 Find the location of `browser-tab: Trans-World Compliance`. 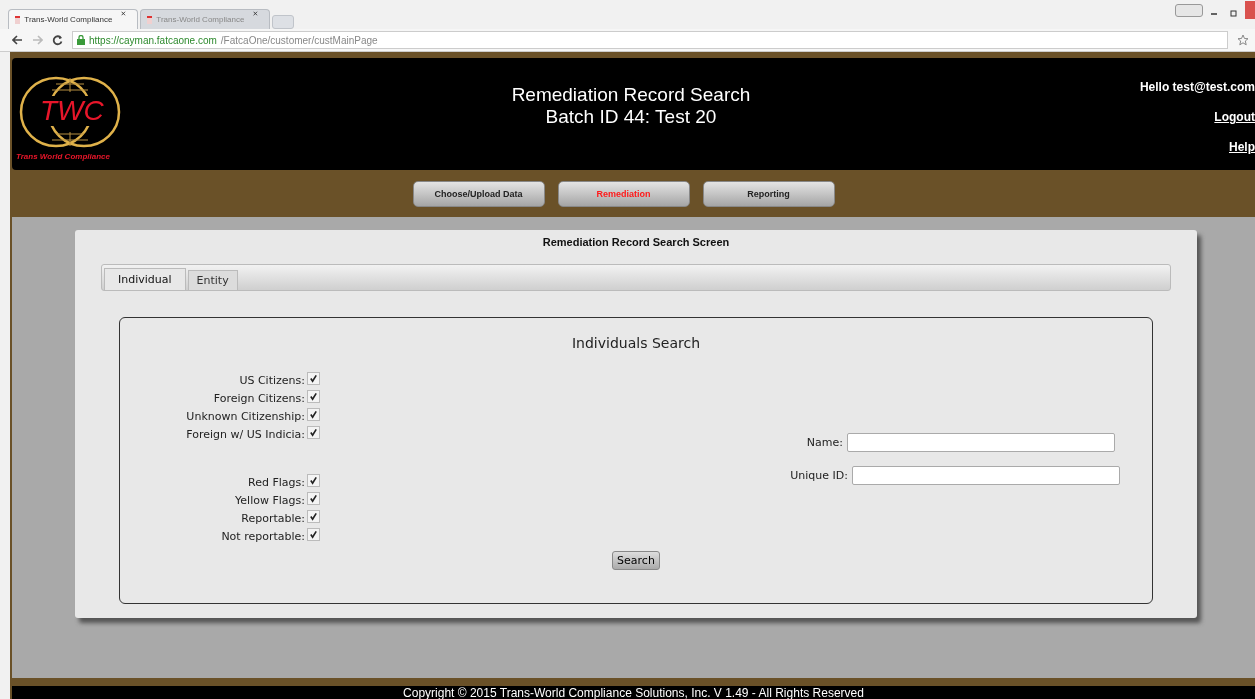

browser-tab: Trans-World Compliance is located at coordinates (73, 19).